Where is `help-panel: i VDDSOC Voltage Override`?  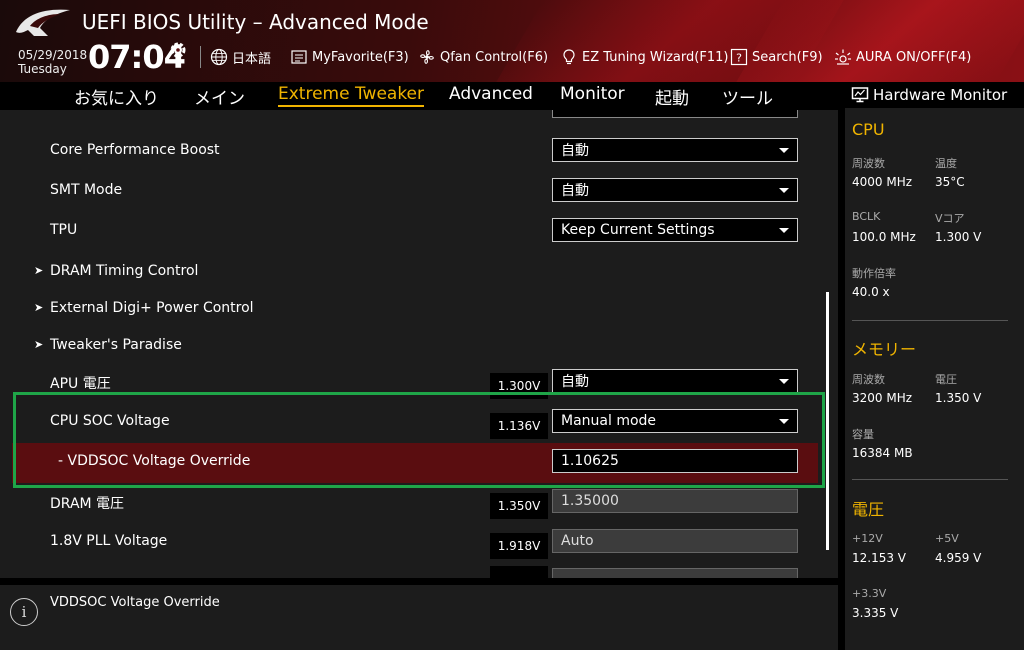
help-panel: i VDDSOC Voltage Override is located at coordinates (419, 617).